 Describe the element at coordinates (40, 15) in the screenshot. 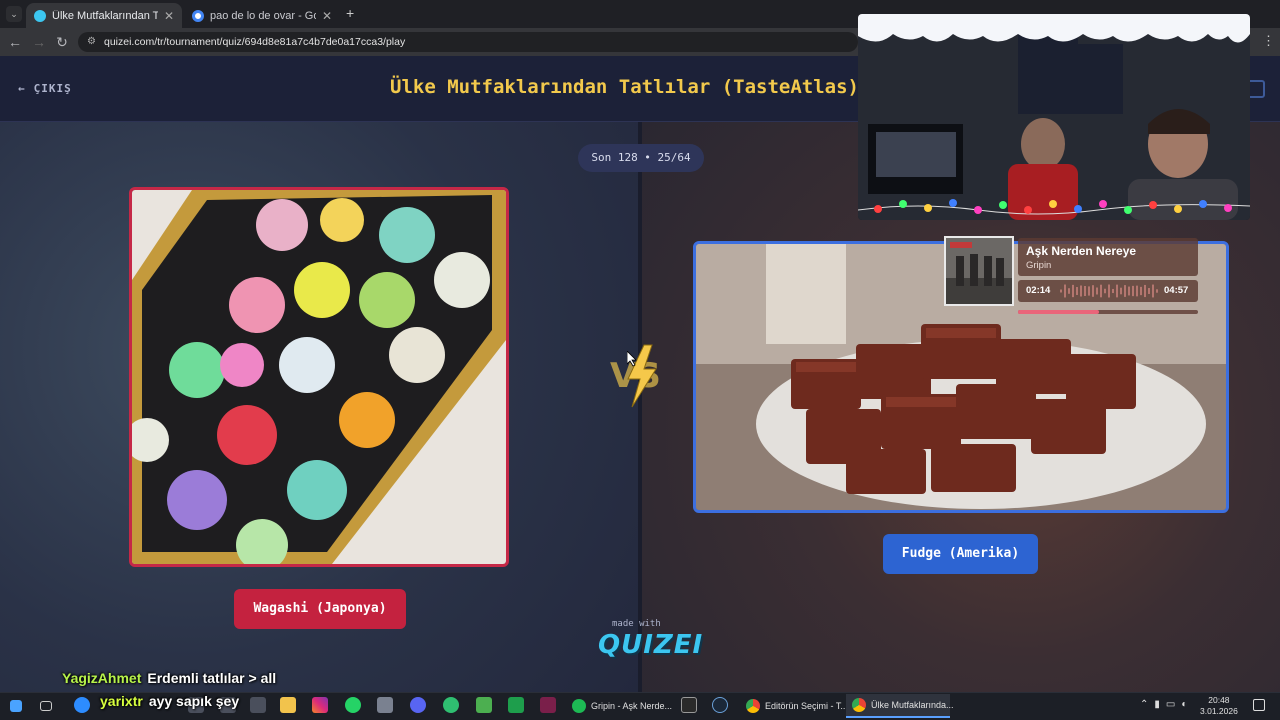

I see `quizei-favicon-icon` at that location.